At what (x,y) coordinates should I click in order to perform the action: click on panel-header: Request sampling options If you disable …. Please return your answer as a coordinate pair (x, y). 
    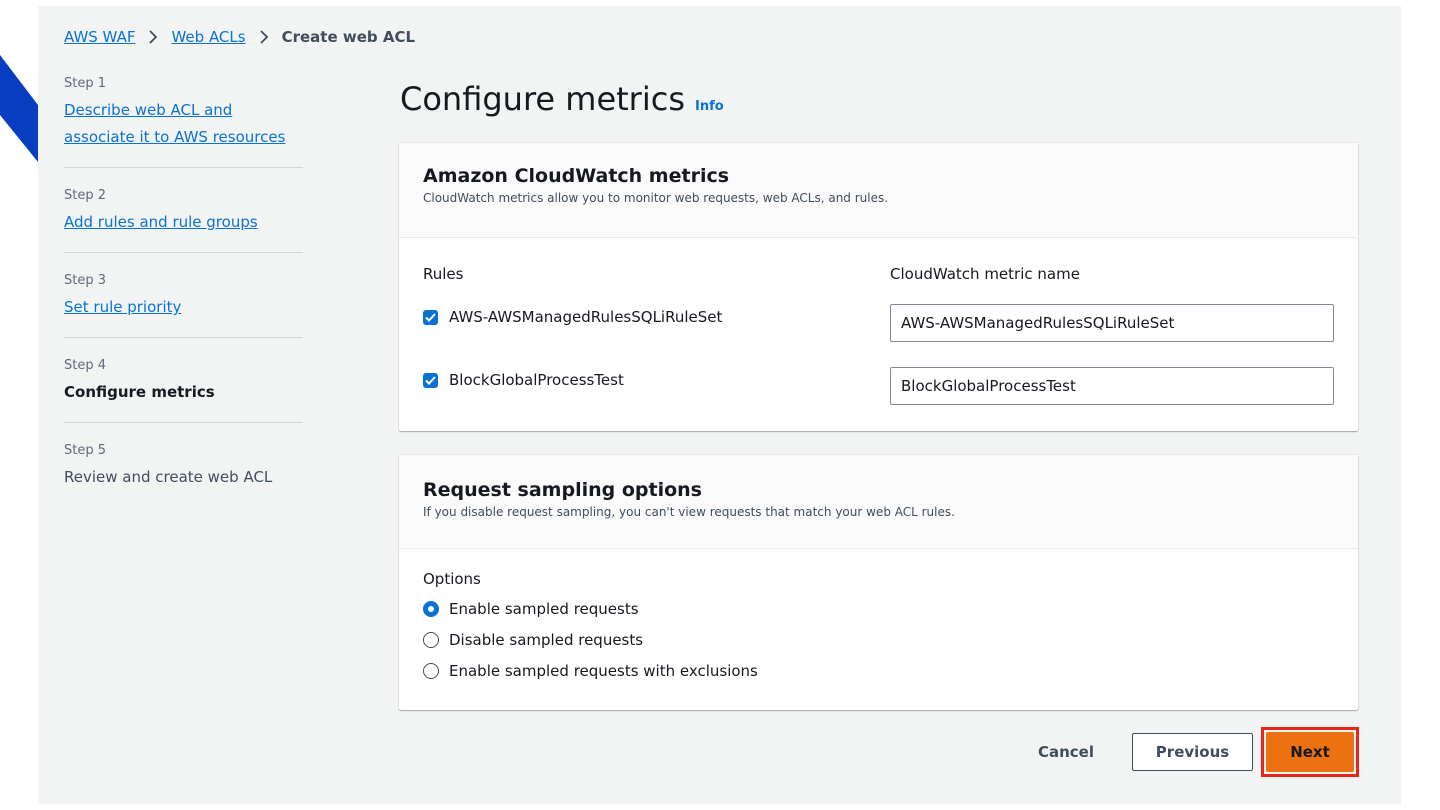
    Looking at the image, I should click on (878, 502).